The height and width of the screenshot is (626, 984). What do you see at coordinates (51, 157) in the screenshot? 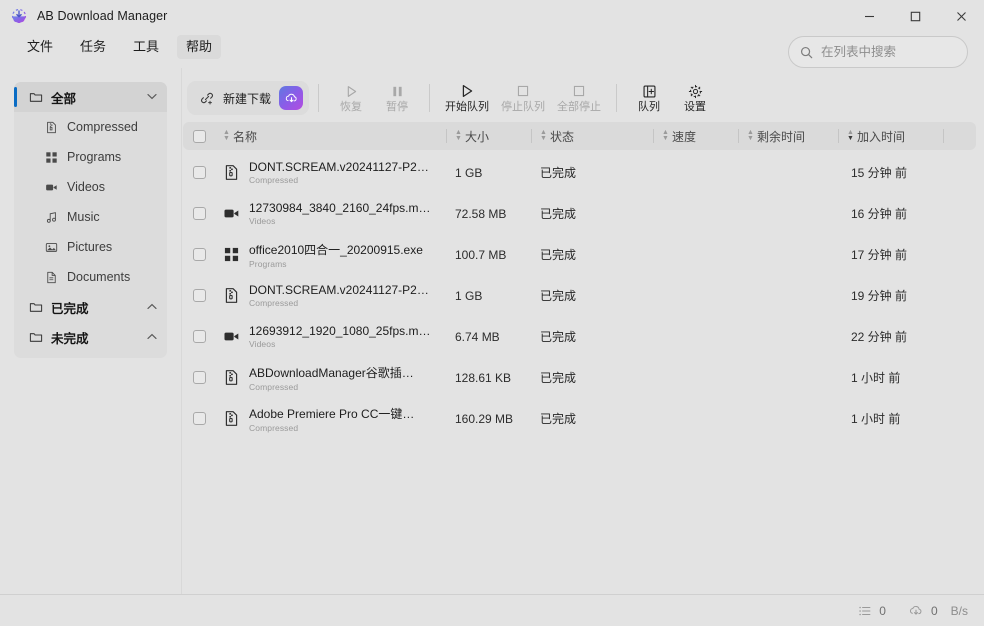
I see `programs-icon` at bounding box center [51, 157].